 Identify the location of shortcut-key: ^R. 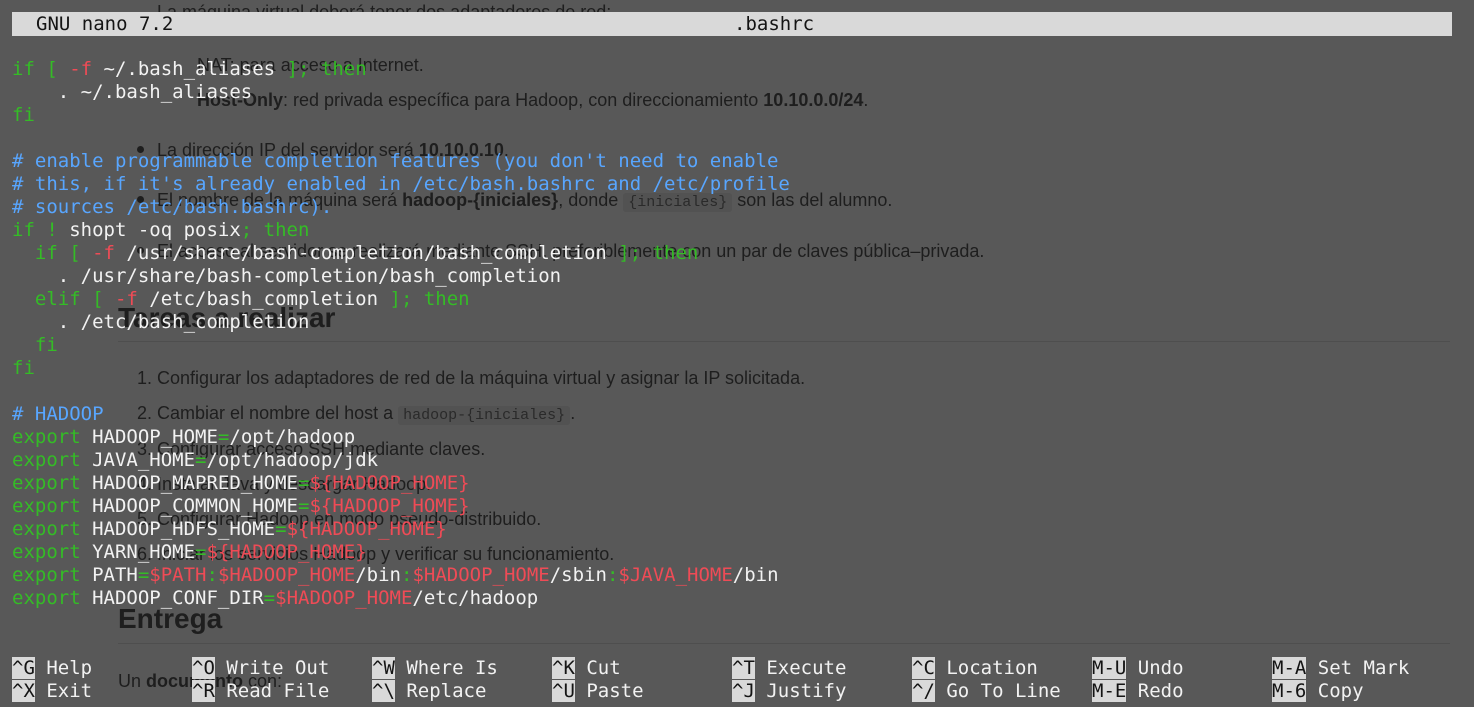
(203, 691).